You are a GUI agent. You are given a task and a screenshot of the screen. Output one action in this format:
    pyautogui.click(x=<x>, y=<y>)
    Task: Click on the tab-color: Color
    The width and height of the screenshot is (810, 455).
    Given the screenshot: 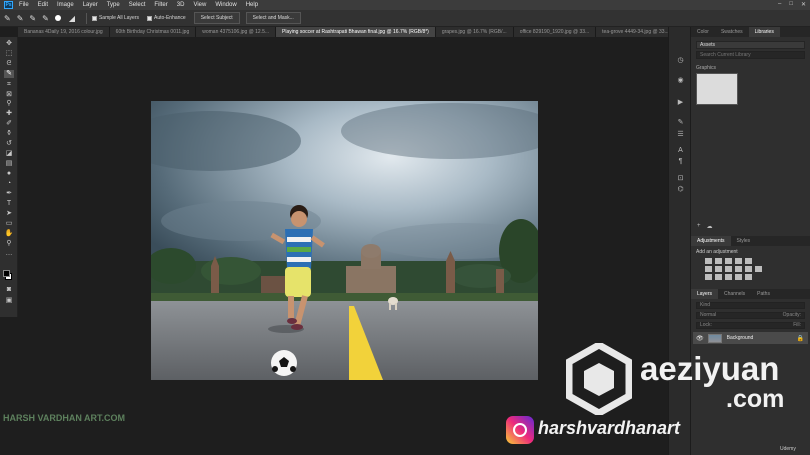 What is the action you would take?
    pyautogui.click(x=703, y=32)
    